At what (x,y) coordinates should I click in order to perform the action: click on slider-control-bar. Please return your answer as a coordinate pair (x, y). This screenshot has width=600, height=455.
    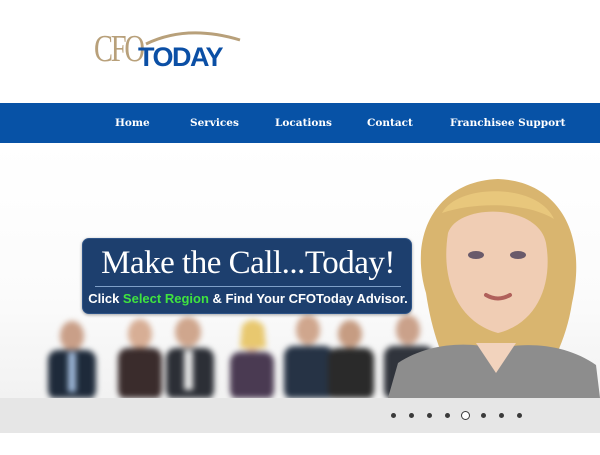
    Looking at the image, I should click on (300, 415).